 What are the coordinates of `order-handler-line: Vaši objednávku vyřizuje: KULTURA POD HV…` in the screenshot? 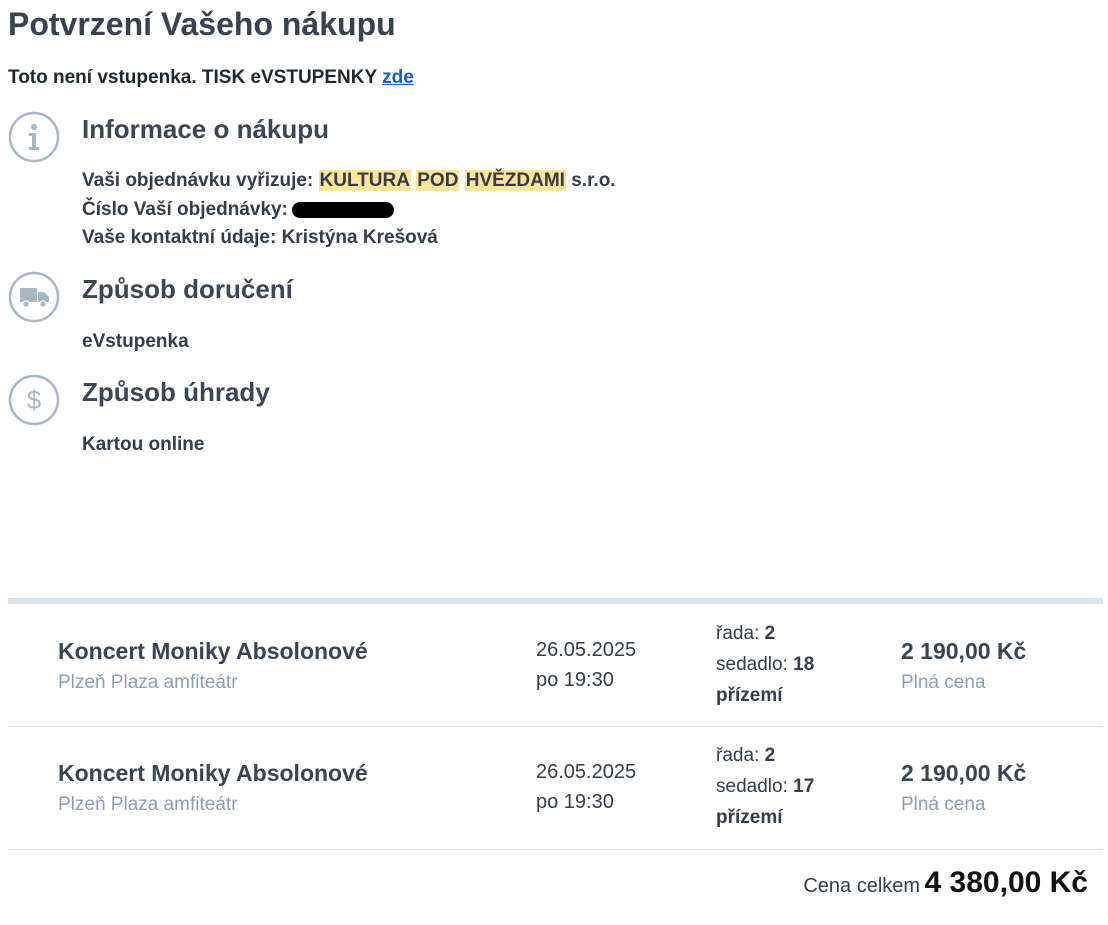 It's located at (349, 181).